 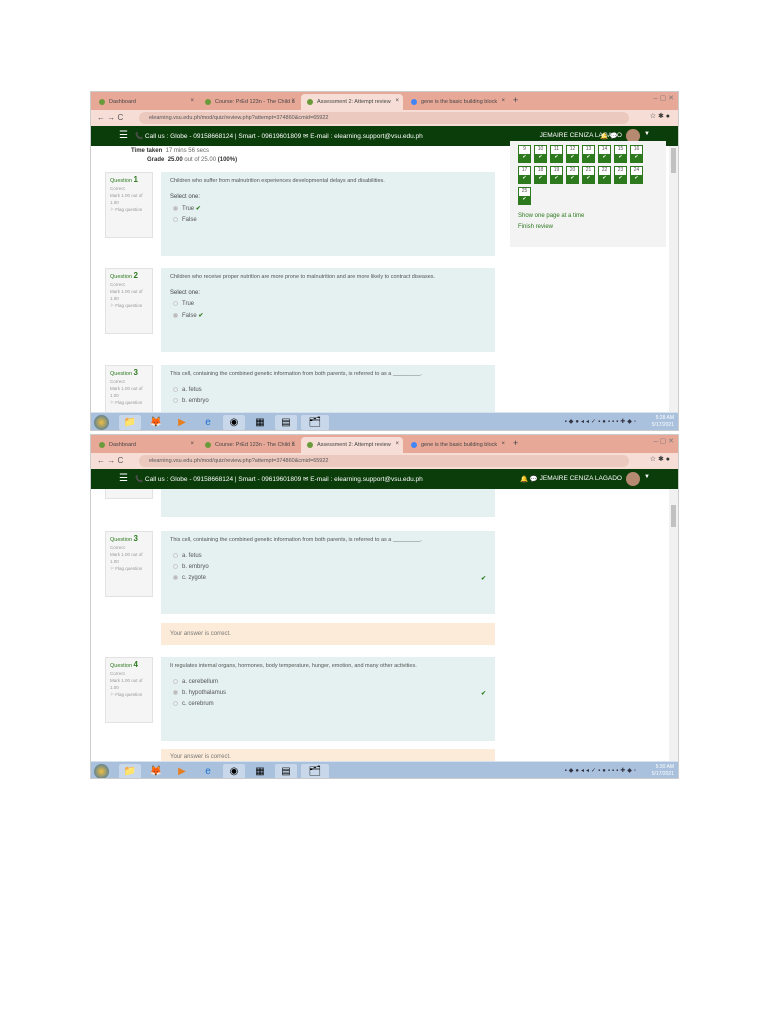 I want to click on nav-button-14: 14 ✔, so click(x=604, y=154).